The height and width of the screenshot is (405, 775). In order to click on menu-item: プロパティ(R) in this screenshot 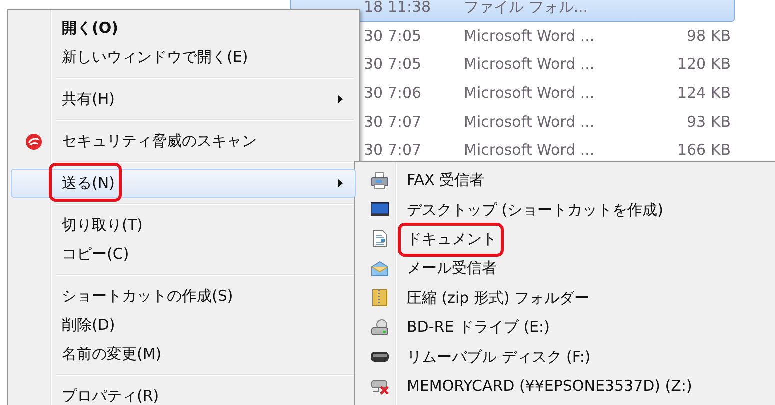, I will do `click(183, 393)`.